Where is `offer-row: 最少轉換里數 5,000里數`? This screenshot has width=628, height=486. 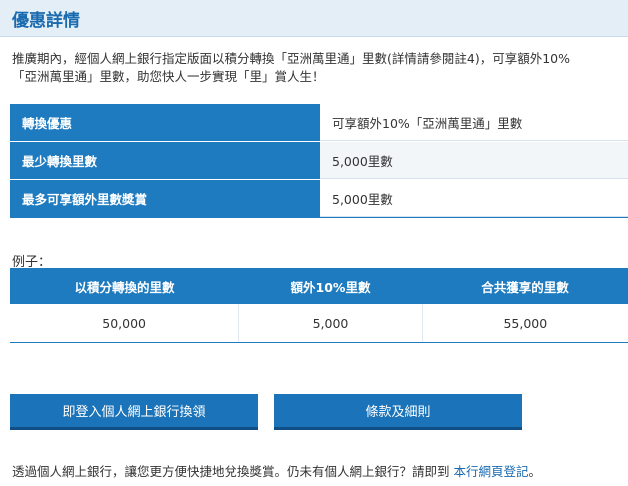 offer-row: 最少轉換里數 5,000里數 is located at coordinates (319, 161).